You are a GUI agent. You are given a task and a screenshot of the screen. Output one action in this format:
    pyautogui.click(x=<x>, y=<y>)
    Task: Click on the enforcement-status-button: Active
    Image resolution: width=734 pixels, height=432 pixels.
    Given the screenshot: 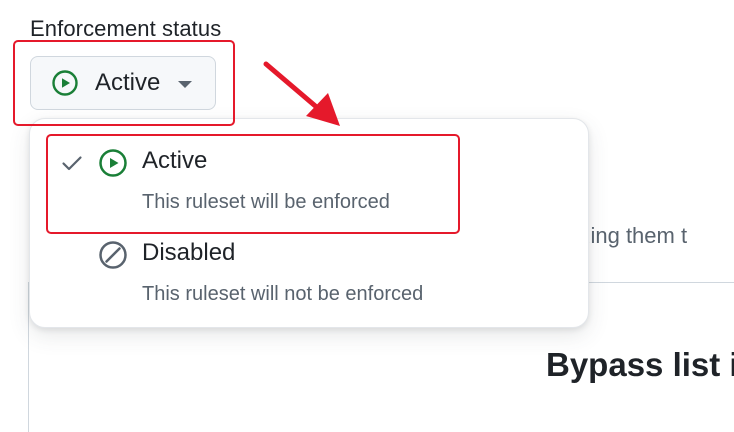 What is the action you would take?
    pyautogui.click(x=123, y=83)
    